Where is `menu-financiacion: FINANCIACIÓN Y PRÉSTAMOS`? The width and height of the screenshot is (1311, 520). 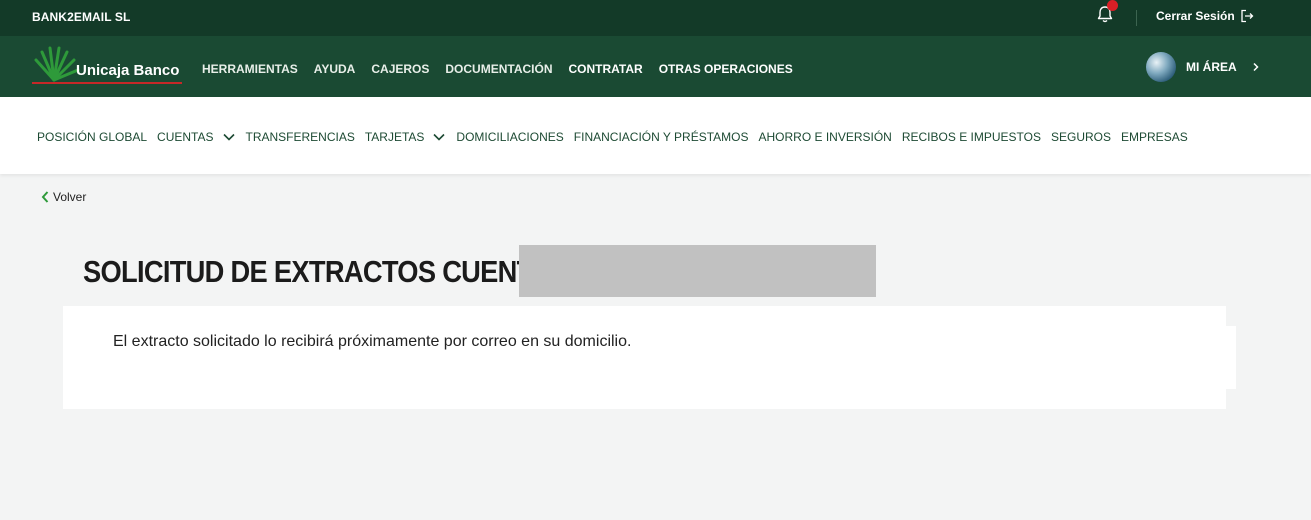 menu-financiacion: FINANCIACIÓN Y PRÉSTAMOS is located at coordinates (661, 137).